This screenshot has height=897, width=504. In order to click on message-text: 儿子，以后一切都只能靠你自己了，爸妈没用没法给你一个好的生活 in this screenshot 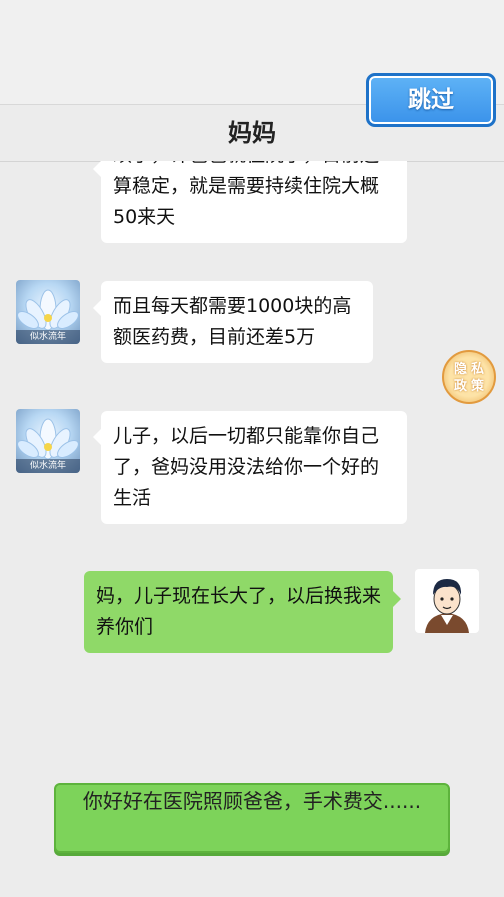, I will do `click(246, 467)`.